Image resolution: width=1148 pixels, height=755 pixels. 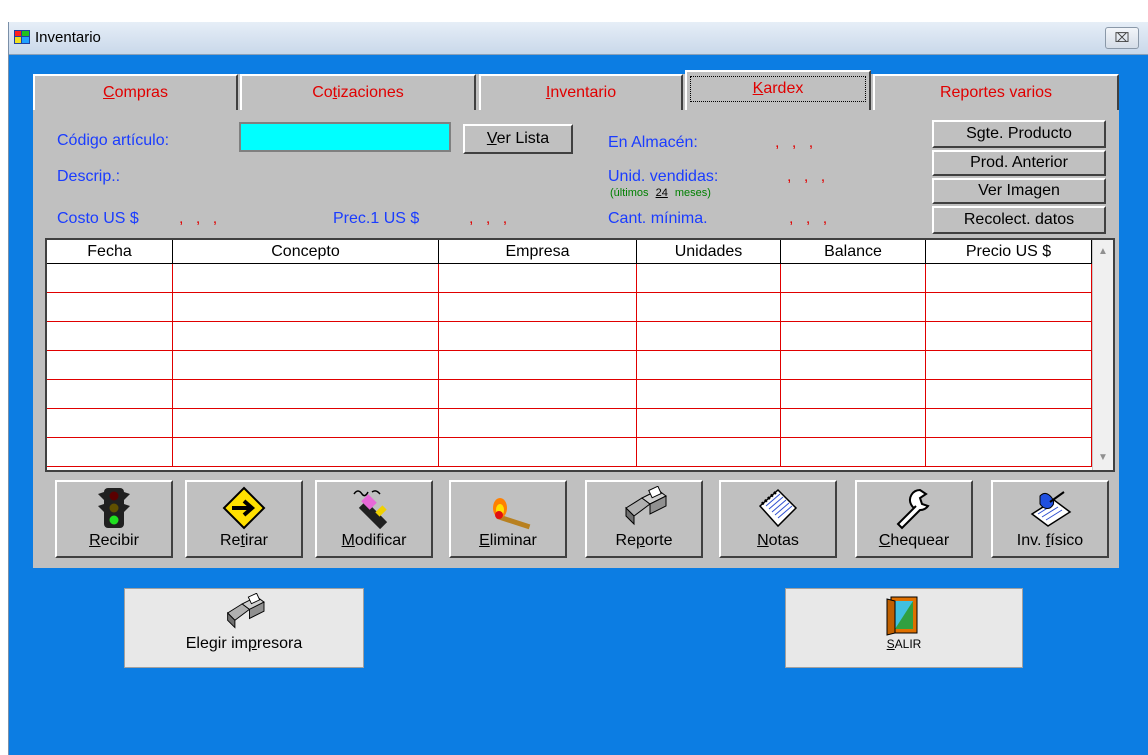 I want to click on ver-lista-button: Ver Lista, so click(x=518, y=139).